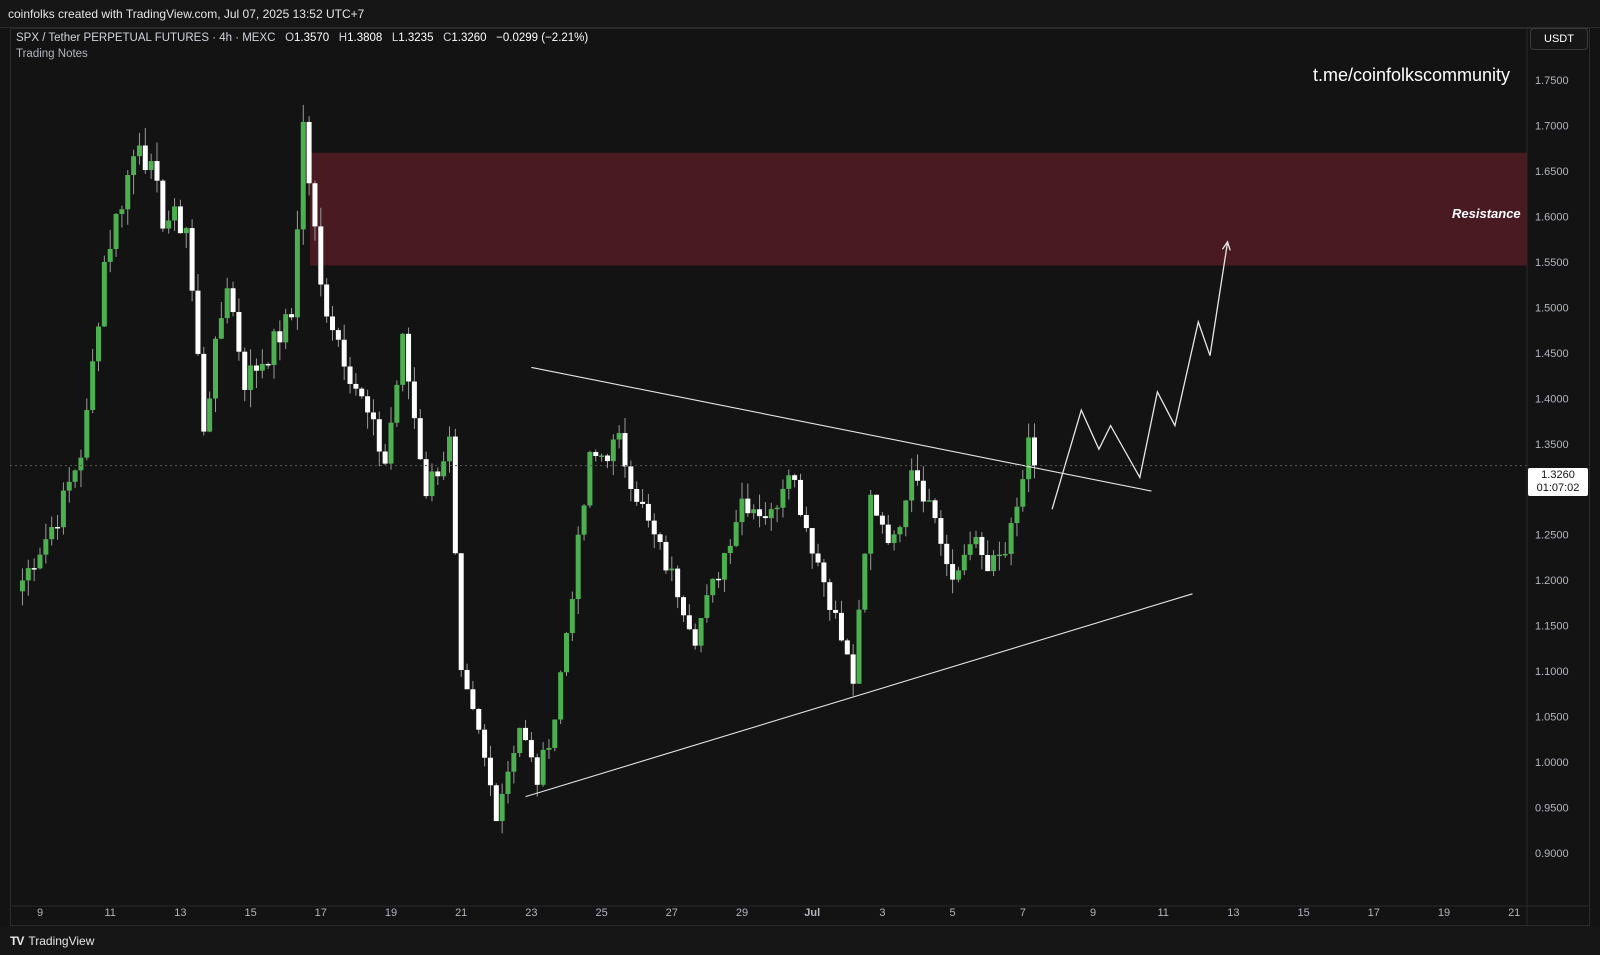 This screenshot has height=955, width=1600. I want to click on currency-button: USDT, so click(1559, 39).